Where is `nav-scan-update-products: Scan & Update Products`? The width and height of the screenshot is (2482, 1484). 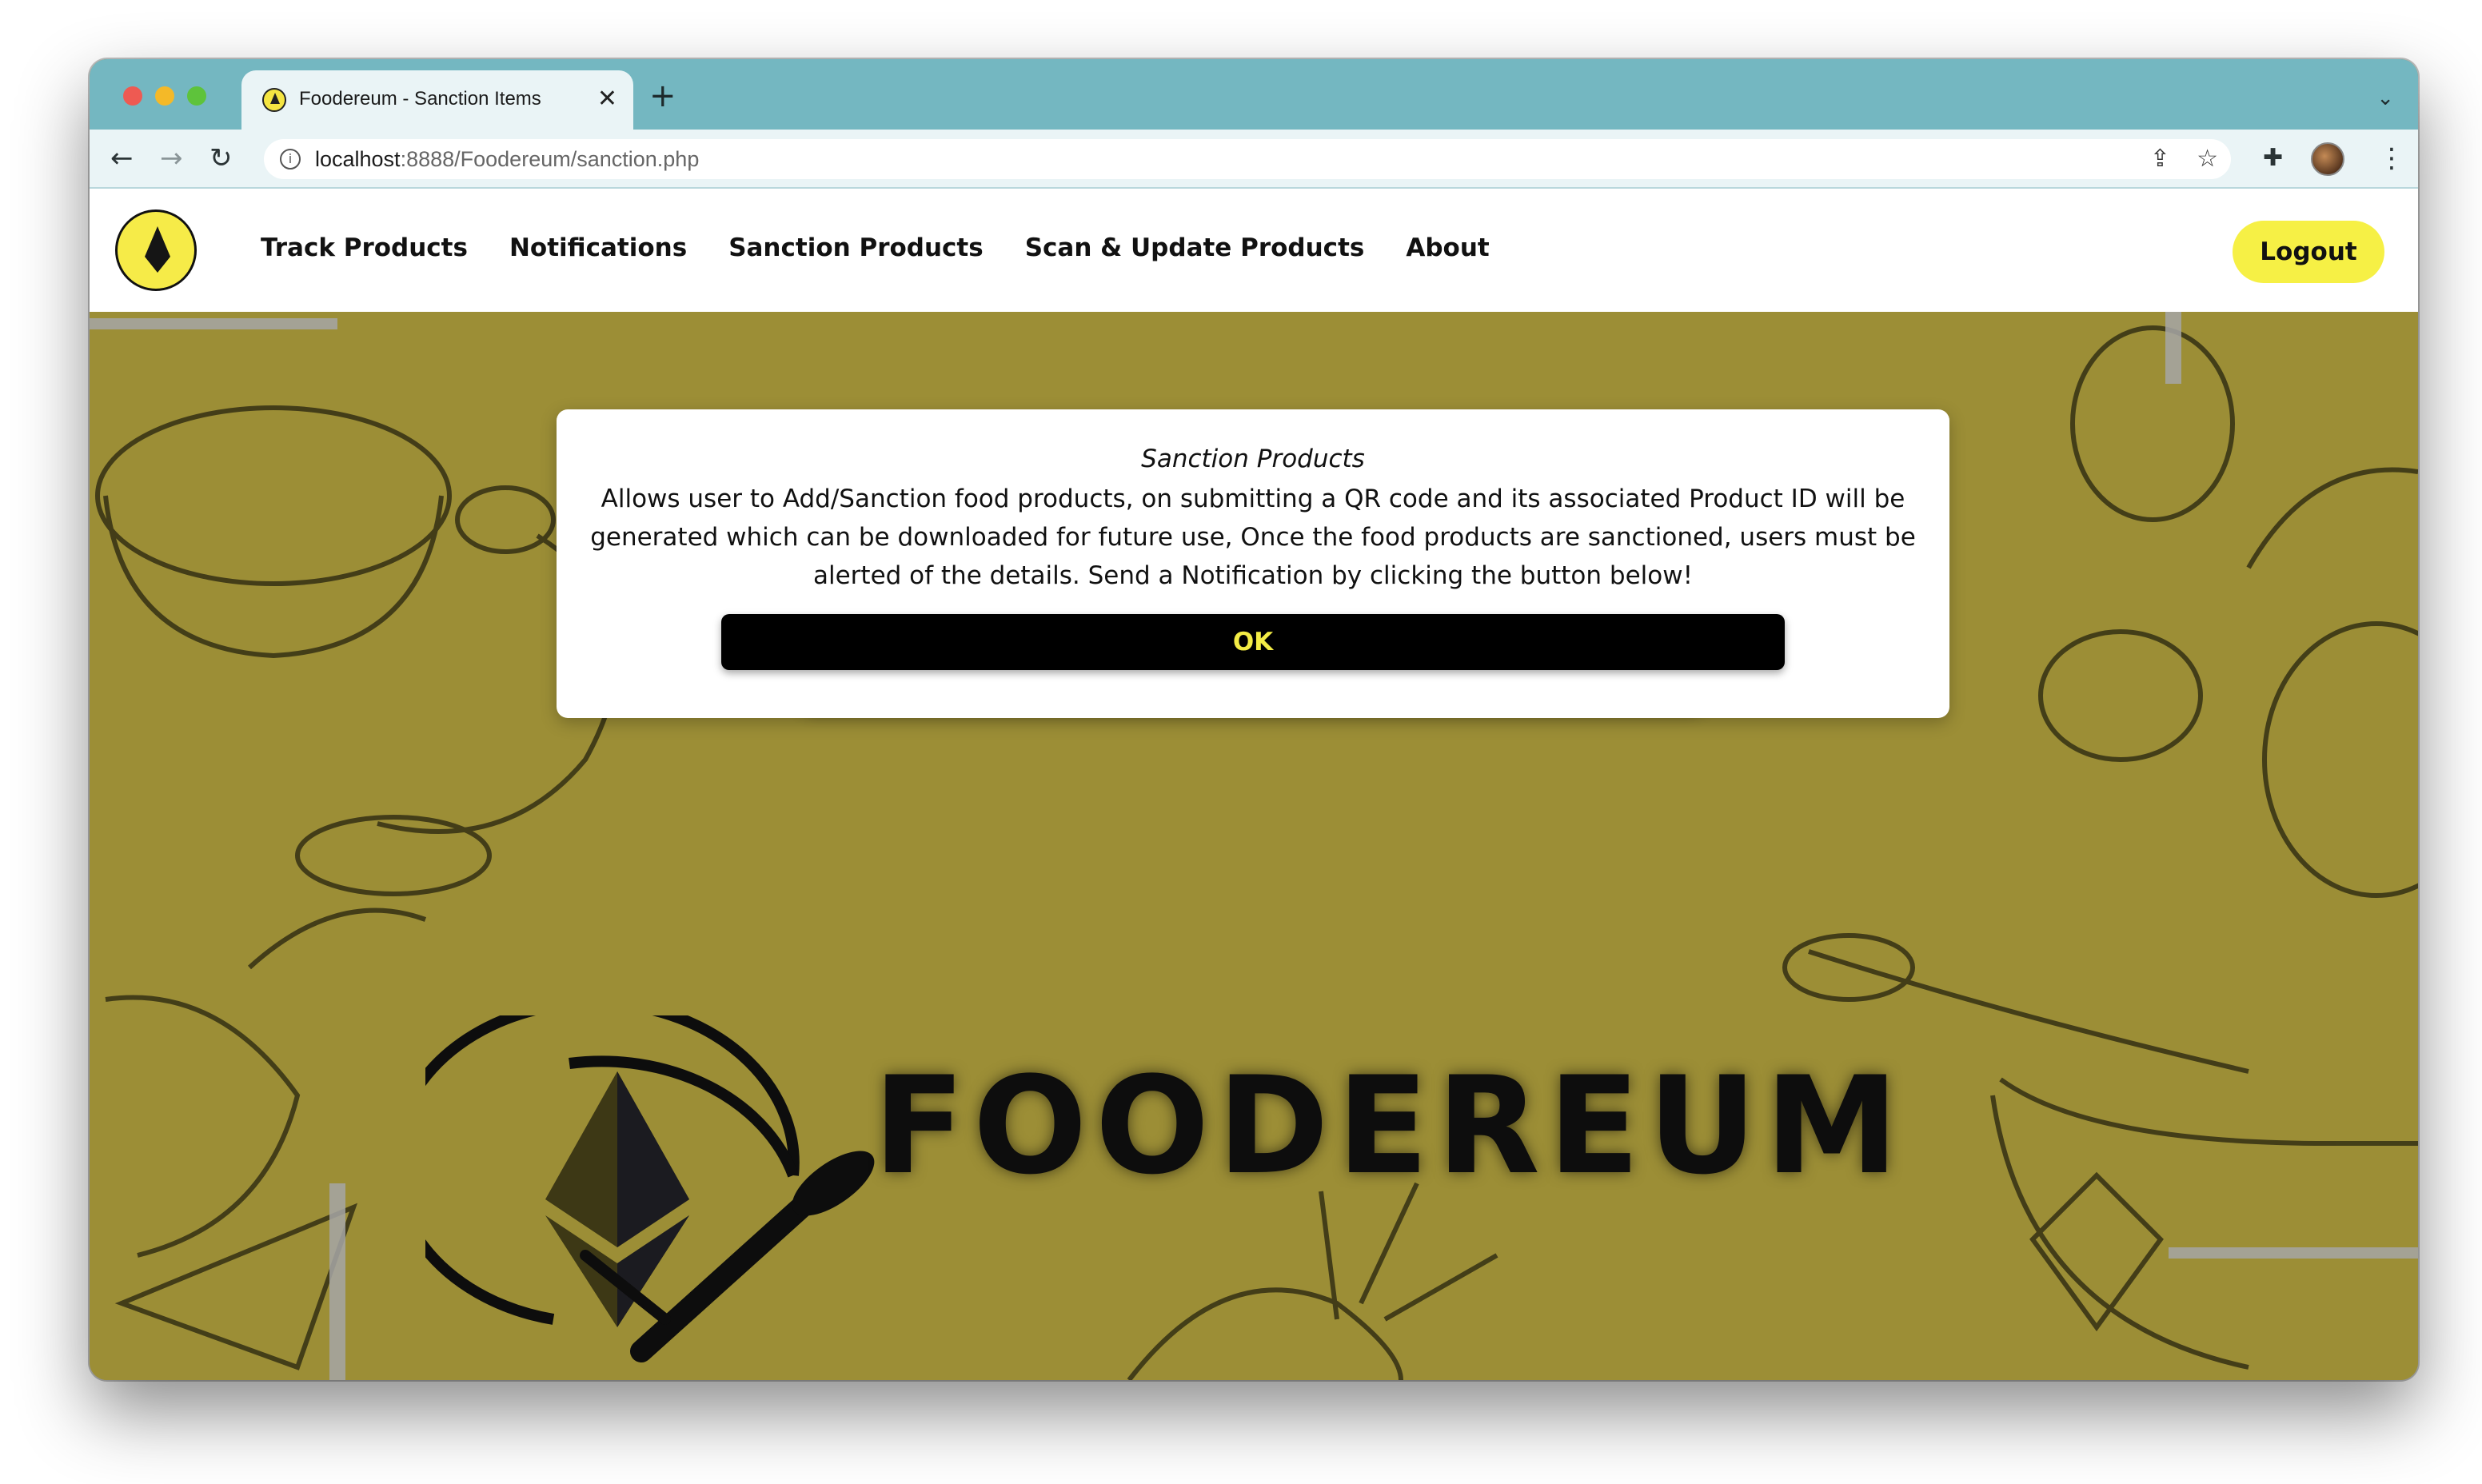
nav-scan-update-products: Scan & Update Products is located at coordinates (1195, 247).